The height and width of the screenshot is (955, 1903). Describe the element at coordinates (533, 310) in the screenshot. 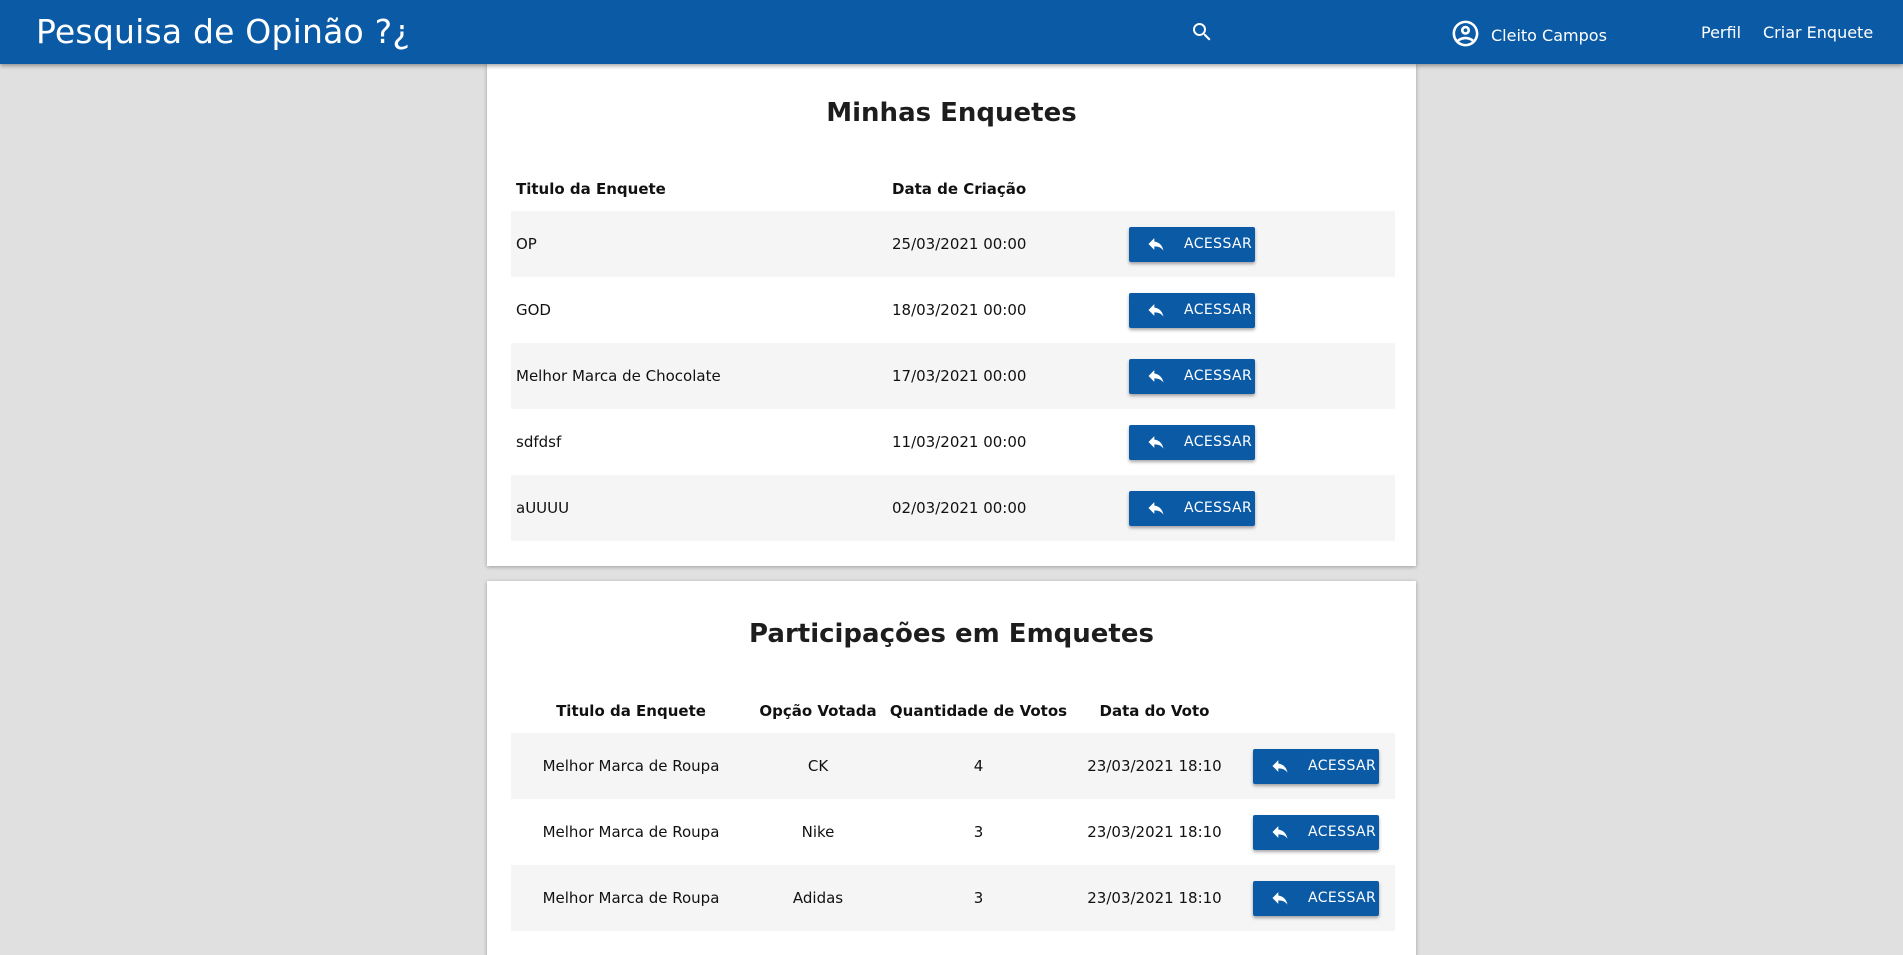

I see `poll-title-cell: GOD` at that location.